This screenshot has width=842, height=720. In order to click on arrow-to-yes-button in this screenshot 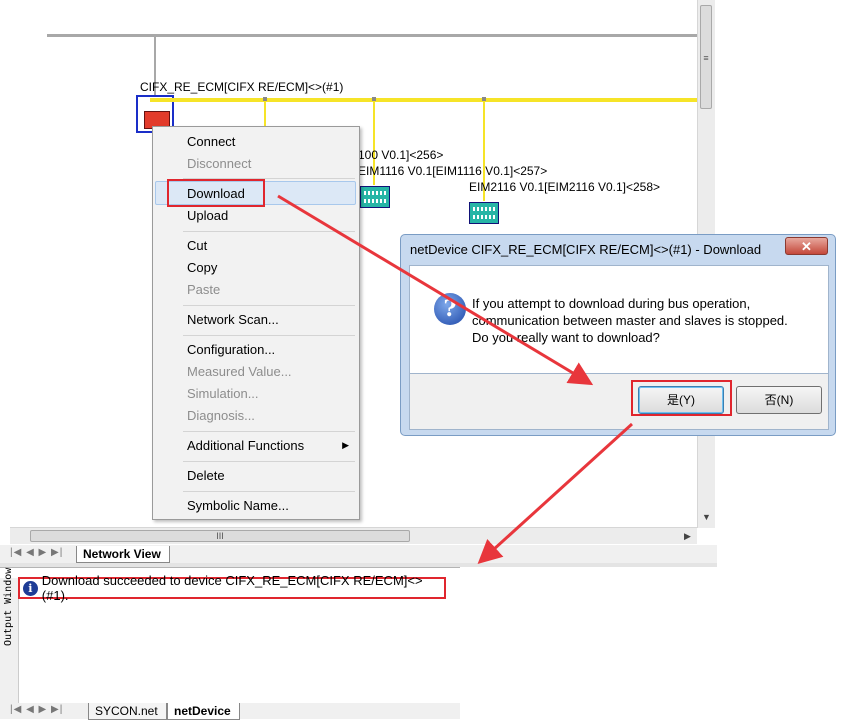, I will do `click(435, 290)`.